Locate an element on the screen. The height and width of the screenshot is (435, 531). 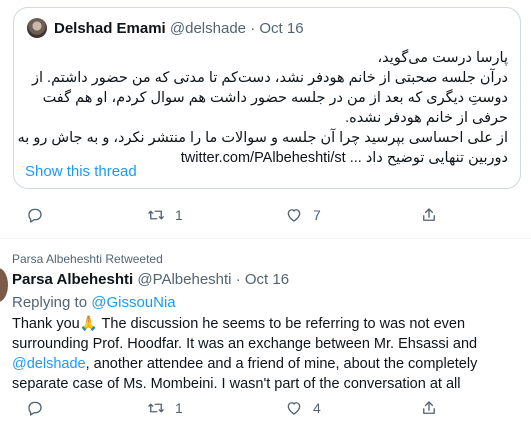
tweet-text-segment: Thank you is located at coordinates (46, 324).